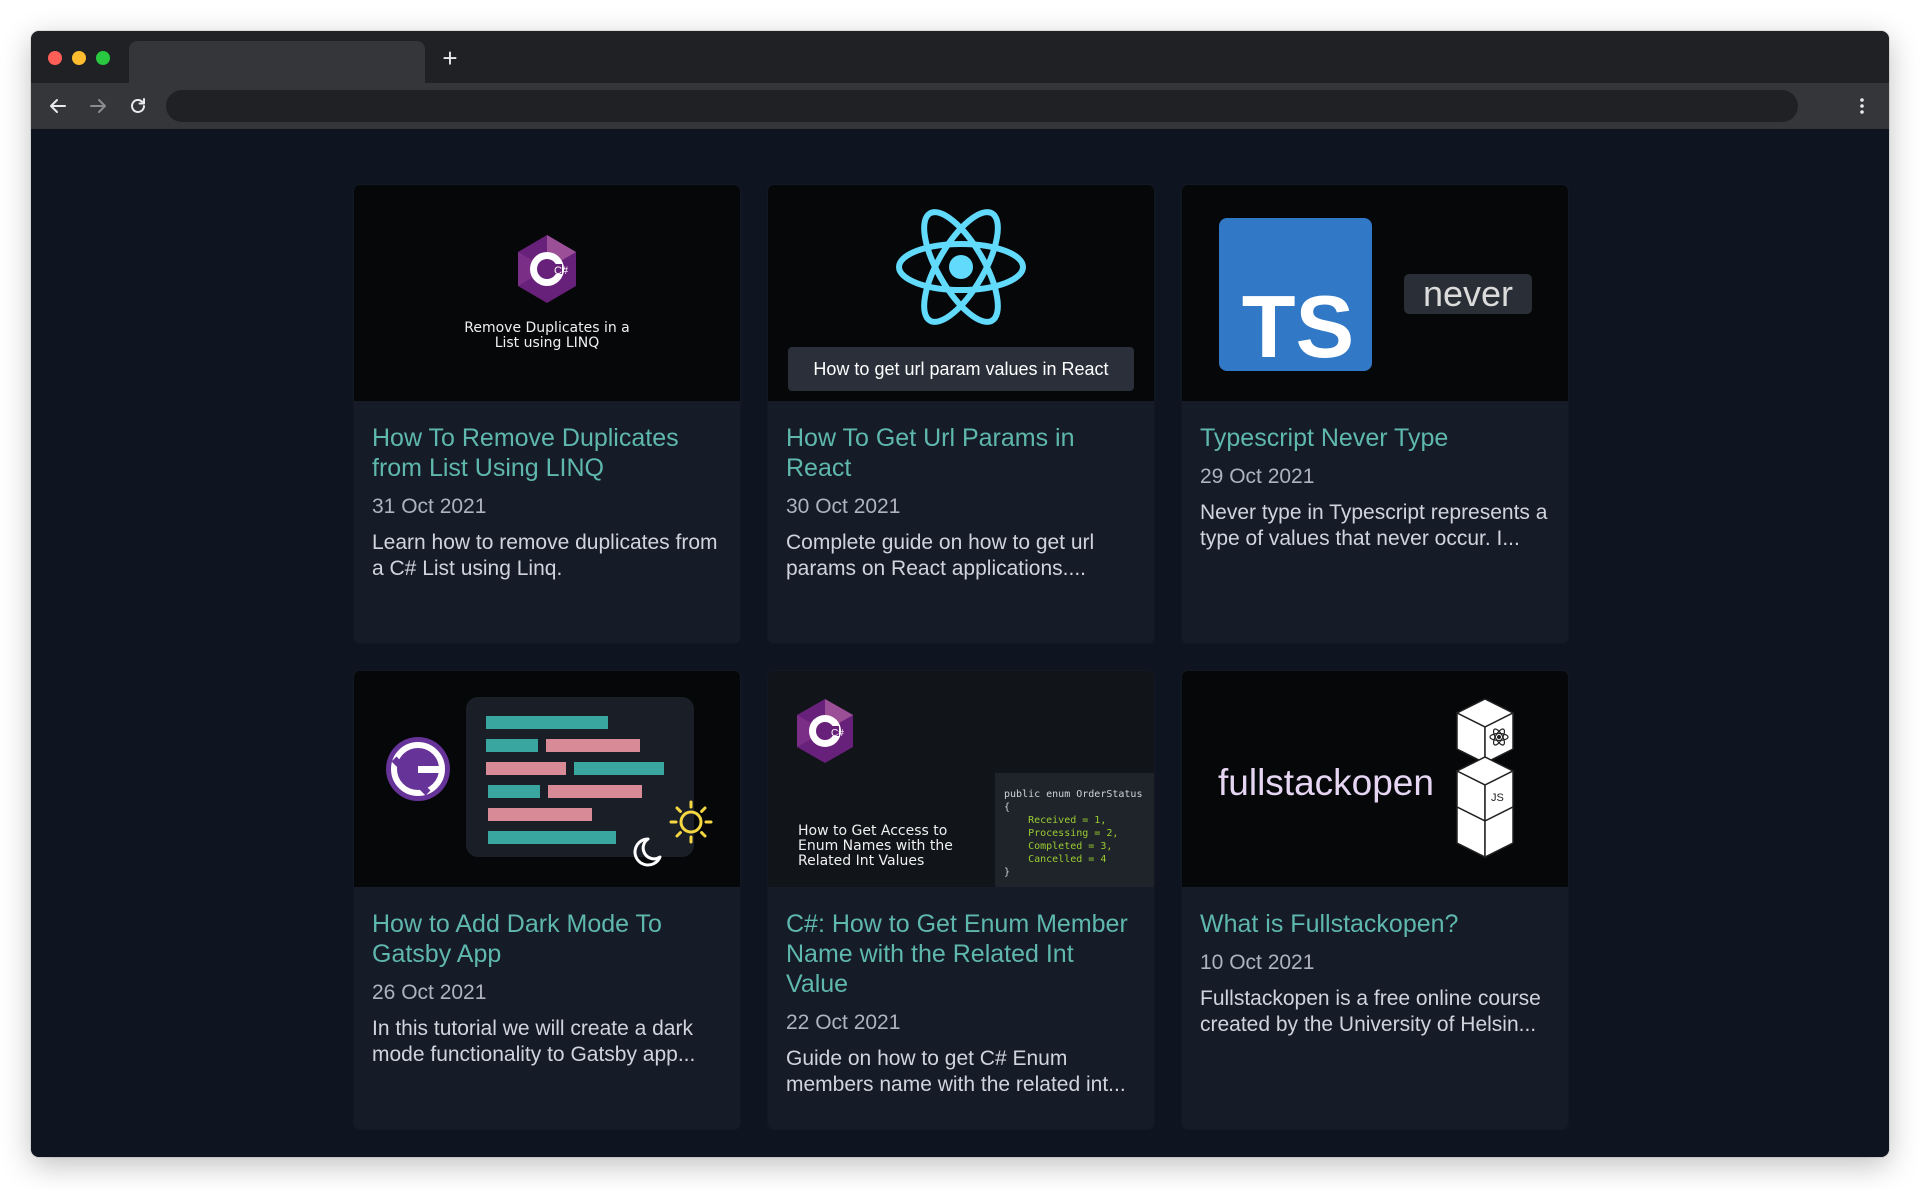 This screenshot has width=1920, height=1189. I want to click on reload-icon, so click(138, 105).